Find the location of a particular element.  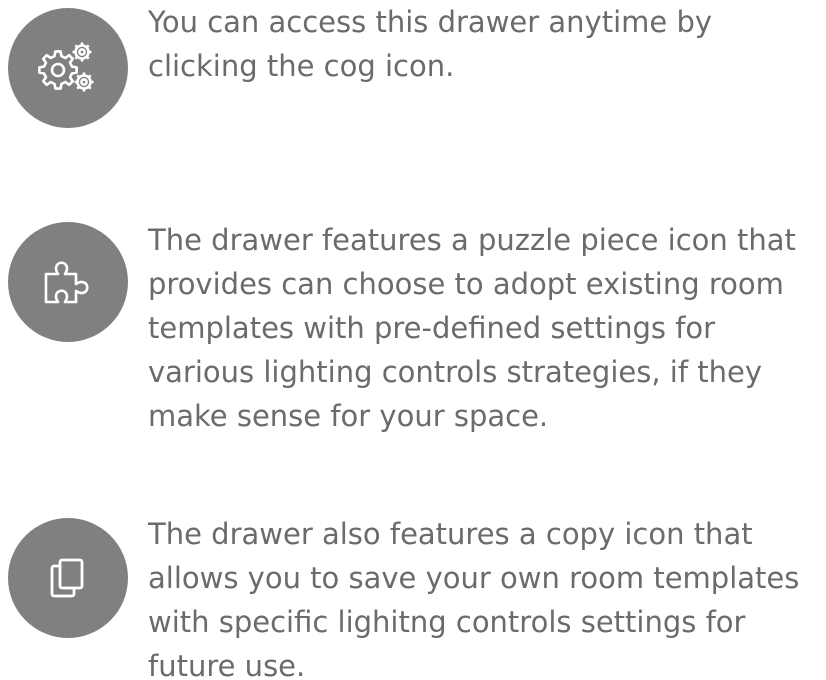

copy-icon is located at coordinates (67, 578).